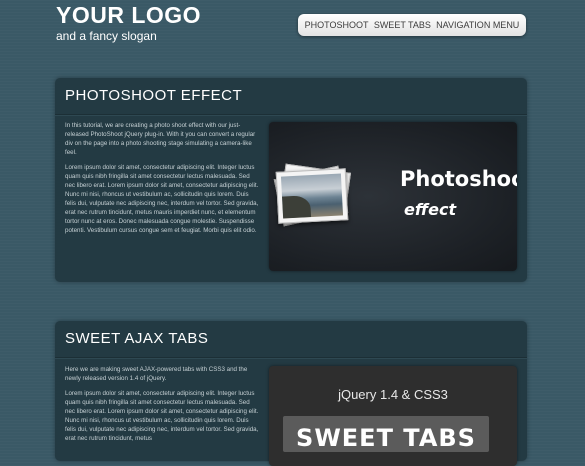  I want to click on photoshoot-brand-title: Photoshoot, so click(458, 179).